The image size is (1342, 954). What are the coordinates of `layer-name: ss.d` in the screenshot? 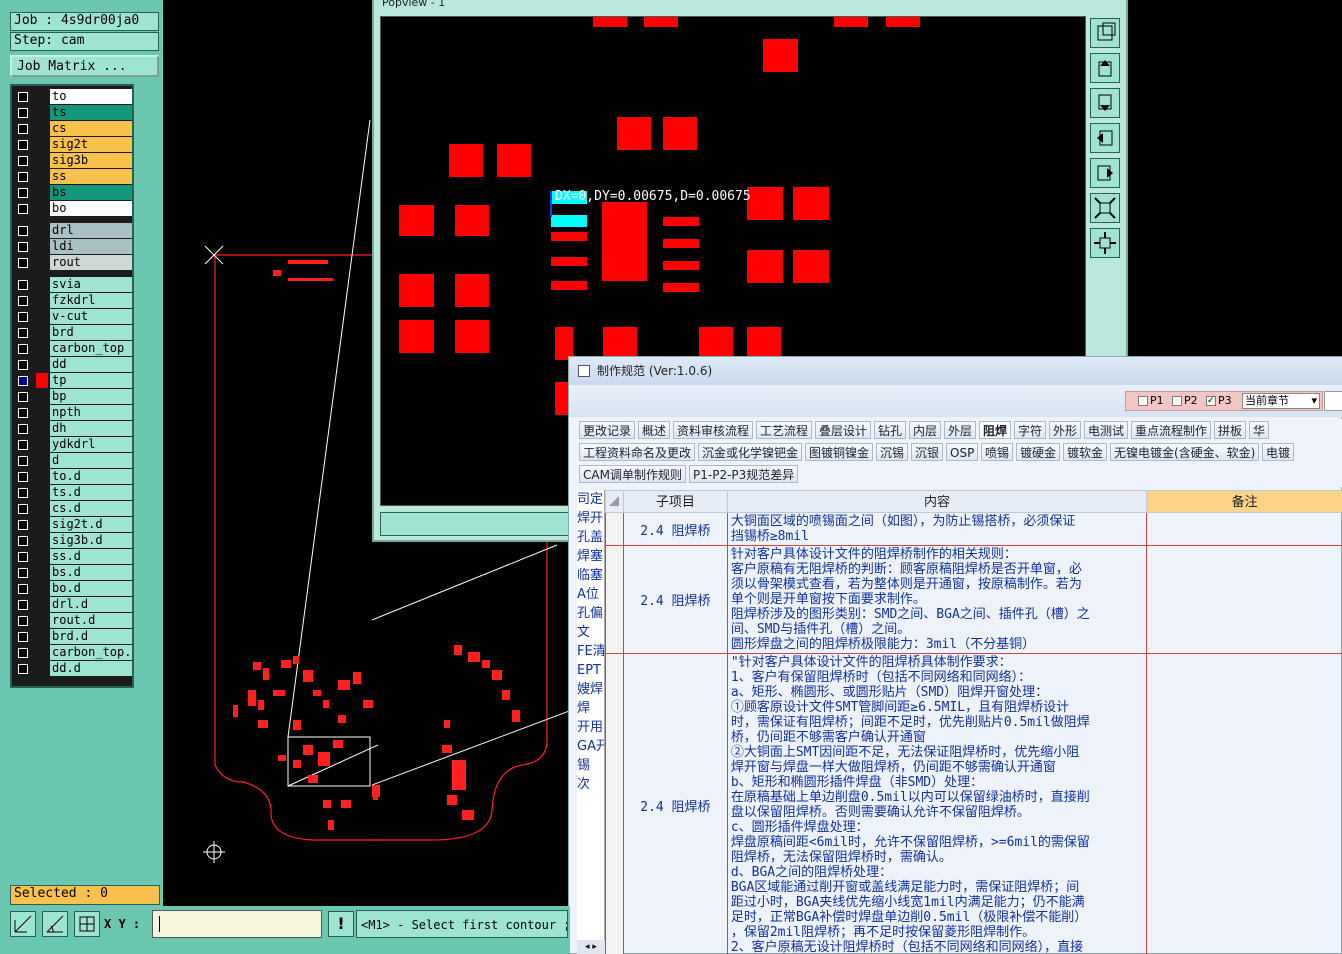 It's located at (91, 556).